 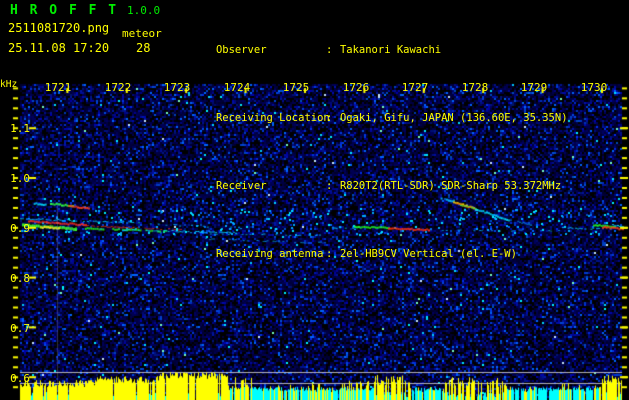 What do you see at coordinates (58, 87) in the screenshot?
I see `time-label-1721: 1721` at bounding box center [58, 87].